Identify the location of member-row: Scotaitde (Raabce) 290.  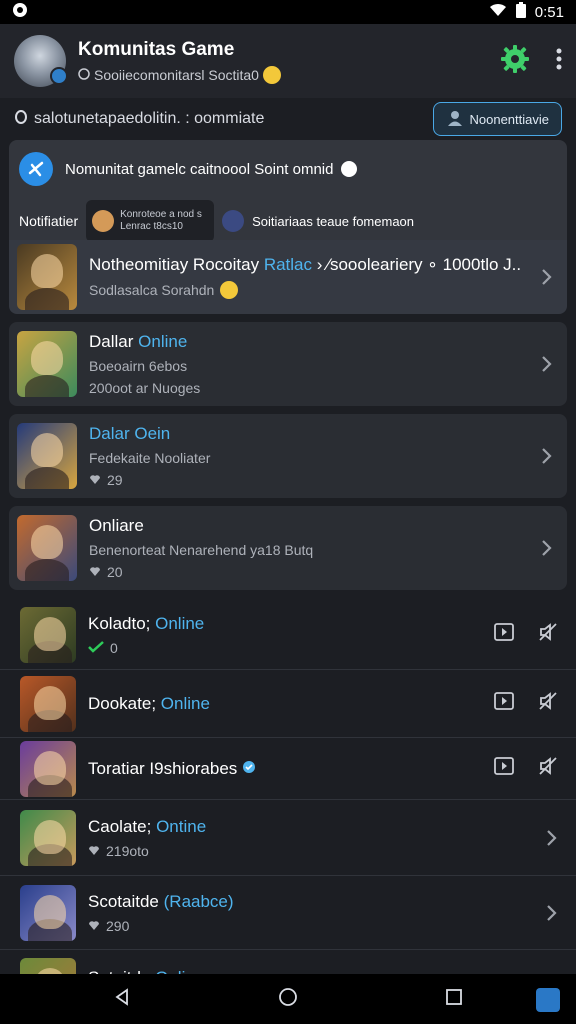
(288, 913).